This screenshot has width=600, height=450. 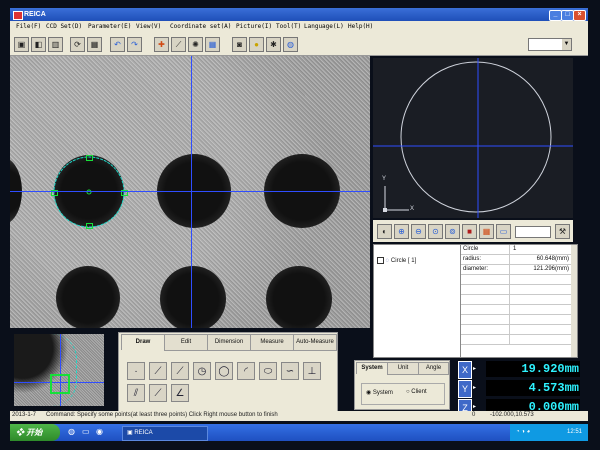 What do you see at coordinates (136, 371) in the screenshot?
I see `point-tool-icon: ·` at bounding box center [136, 371].